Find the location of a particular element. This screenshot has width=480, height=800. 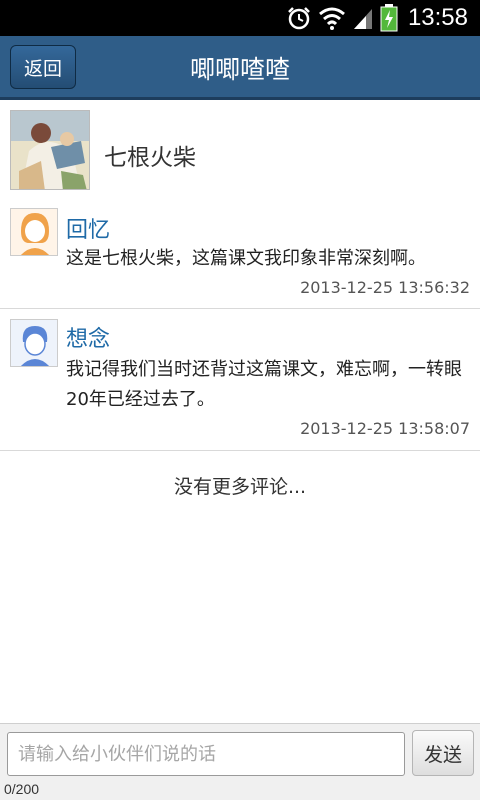

wifi-icon is located at coordinates (332, 18).